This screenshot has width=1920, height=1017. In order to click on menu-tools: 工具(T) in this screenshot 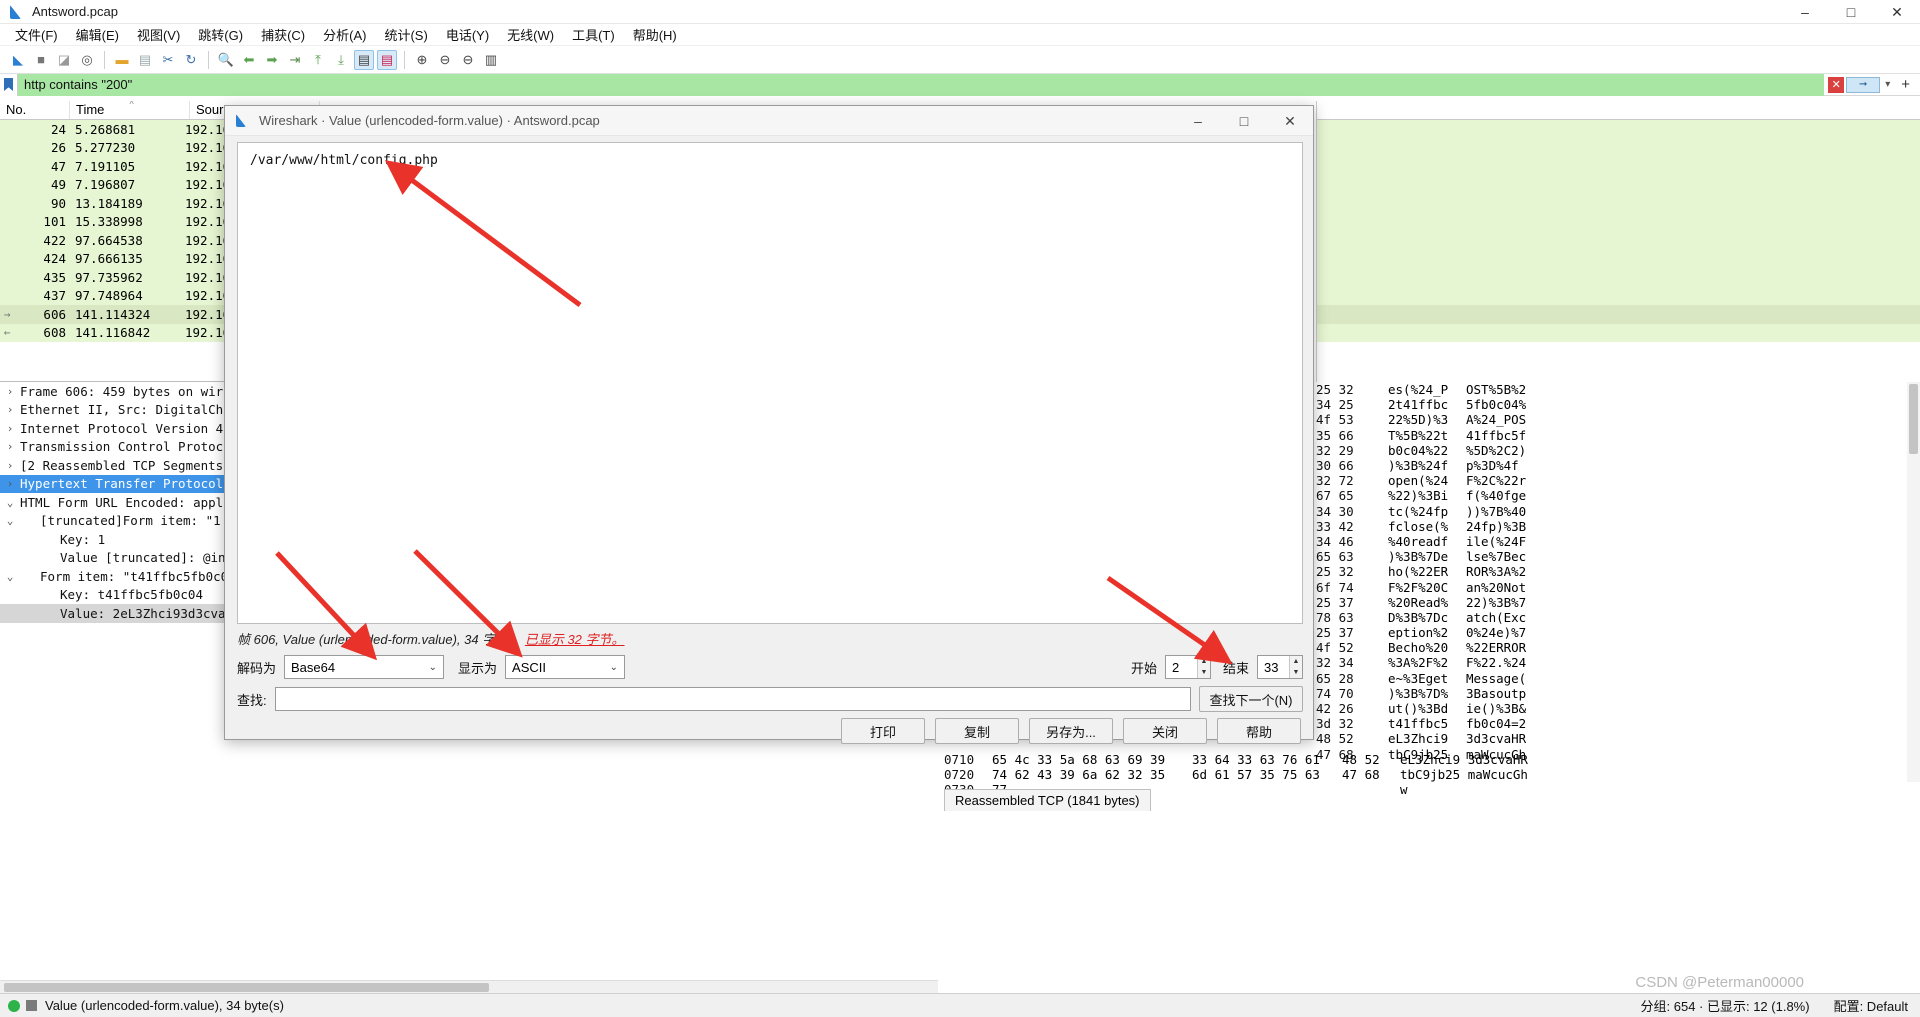, I will do `click(593, 34)`.